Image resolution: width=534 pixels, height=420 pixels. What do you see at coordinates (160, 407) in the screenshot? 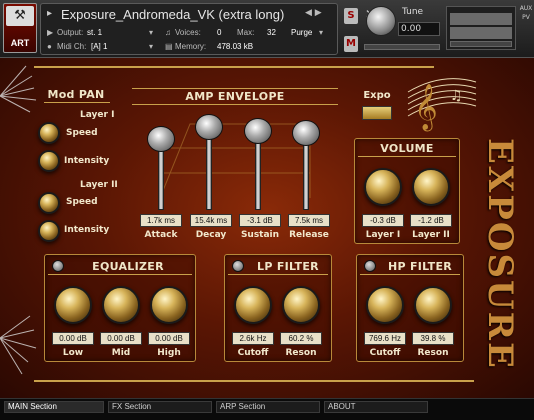
I see `tab-fx-section: FX Section` at bounding box center [160, 407].